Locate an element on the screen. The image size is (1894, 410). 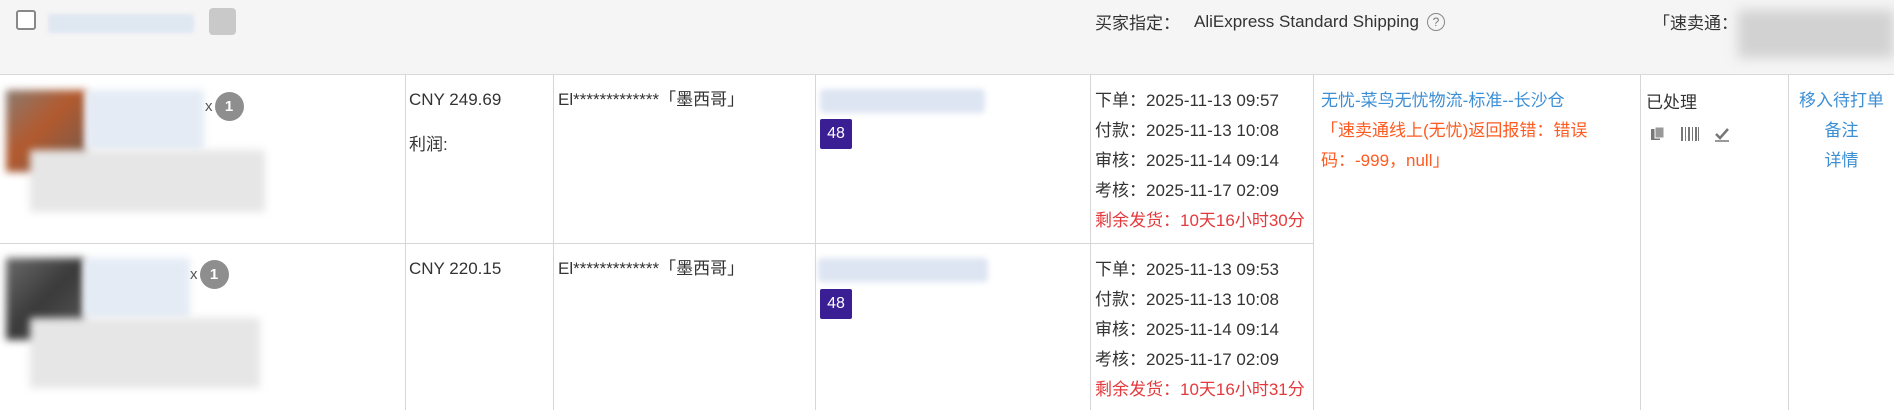
select-all-checkbox is located at coordinates (26, 20).